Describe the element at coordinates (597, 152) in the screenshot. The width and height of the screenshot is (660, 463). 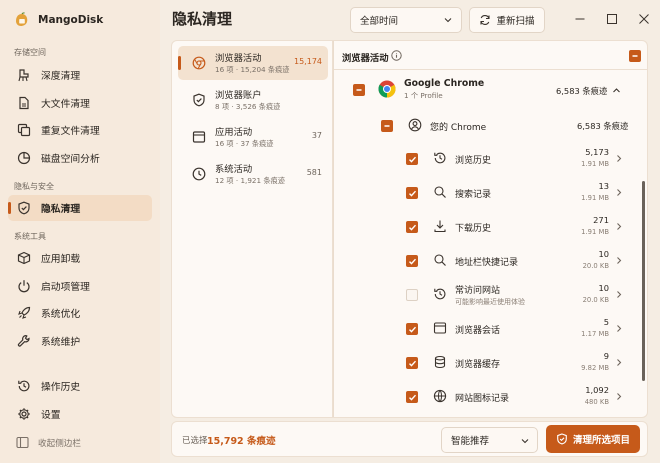
I see `item-count: 5,173` at that location.